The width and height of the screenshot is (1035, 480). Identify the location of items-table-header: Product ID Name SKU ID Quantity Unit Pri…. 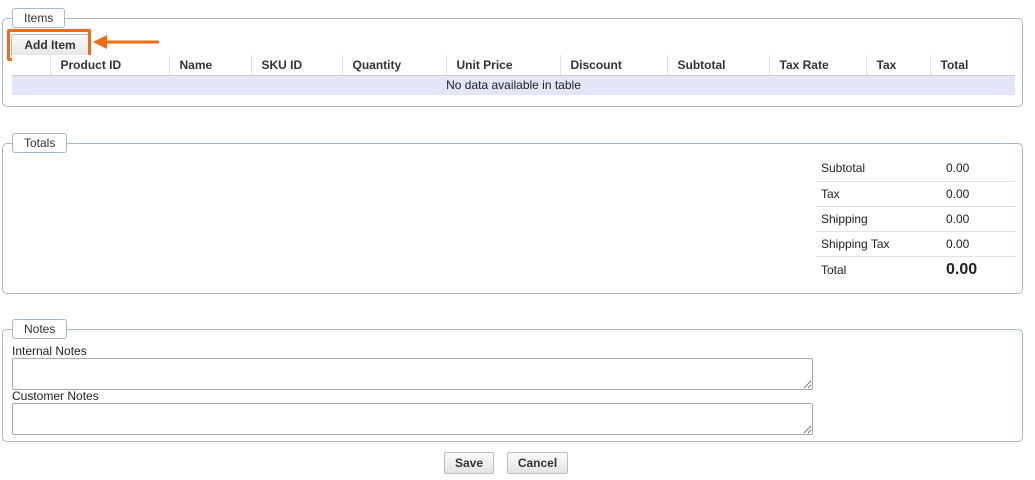
(513, 65).